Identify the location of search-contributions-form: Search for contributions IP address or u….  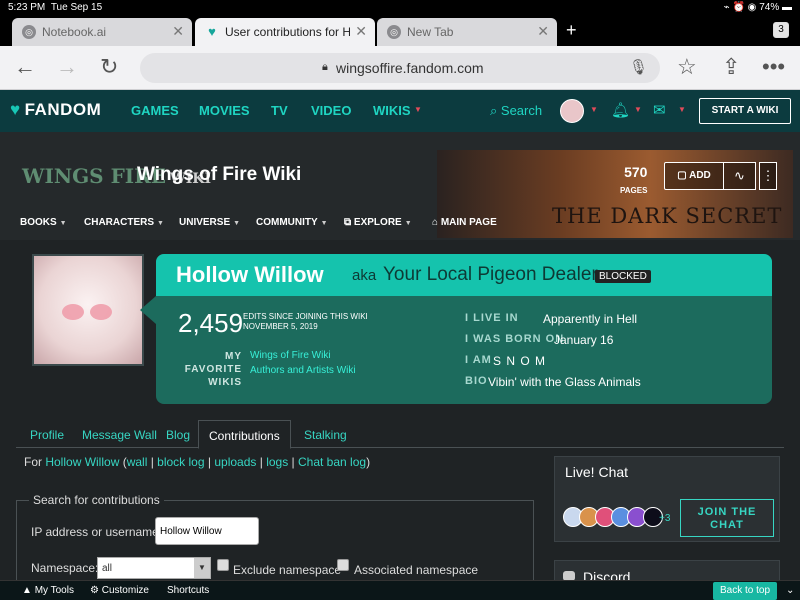
(275, 537).